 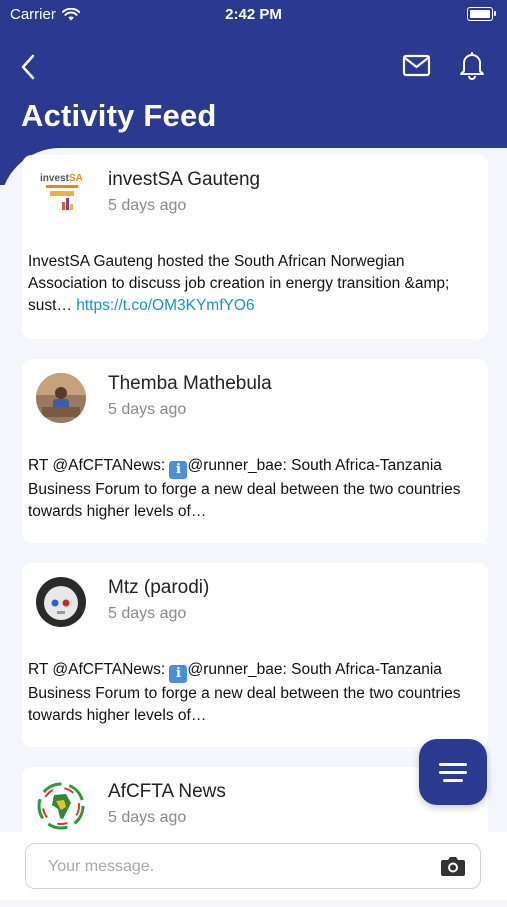 What do you see at coordinates (190, 384) in the screenshot?
I see `author-name: Themba Mathebula` at bounding box center [190, 384].